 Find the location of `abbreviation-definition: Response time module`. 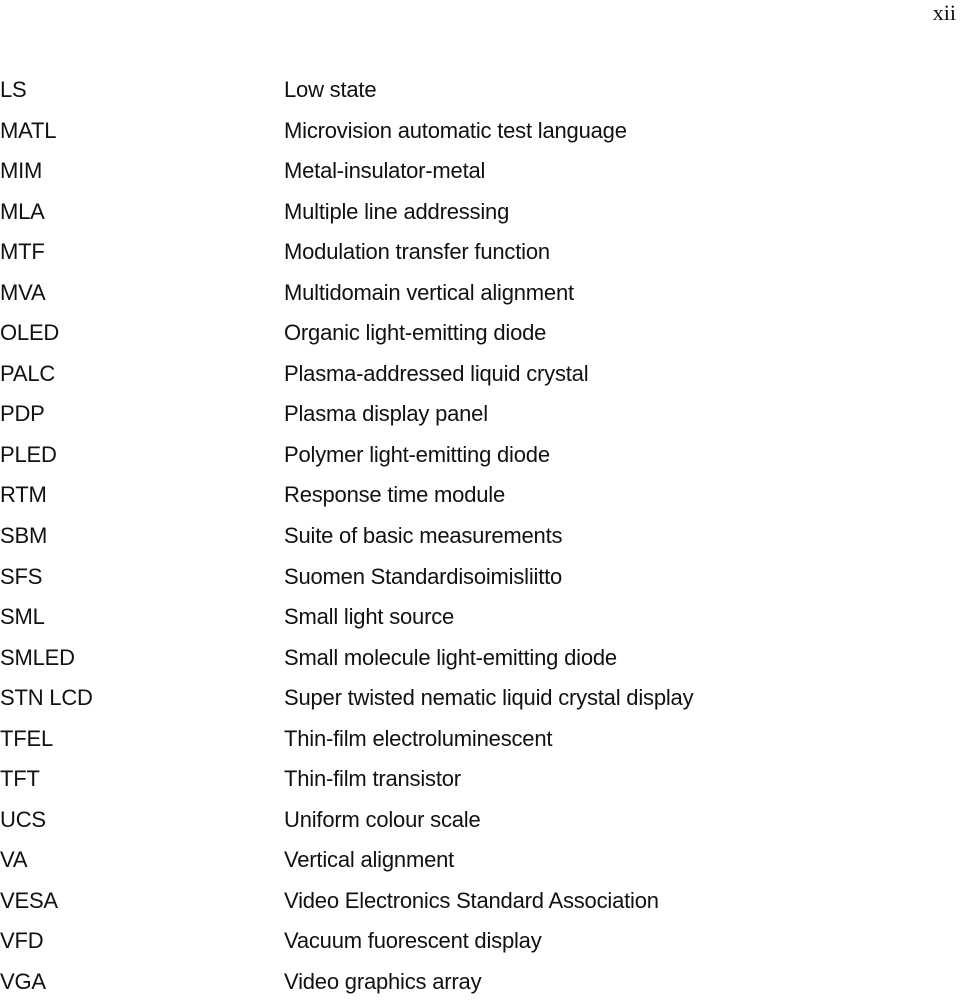

abbreviation-definition: Response time module is located at coordinates (395, 495).